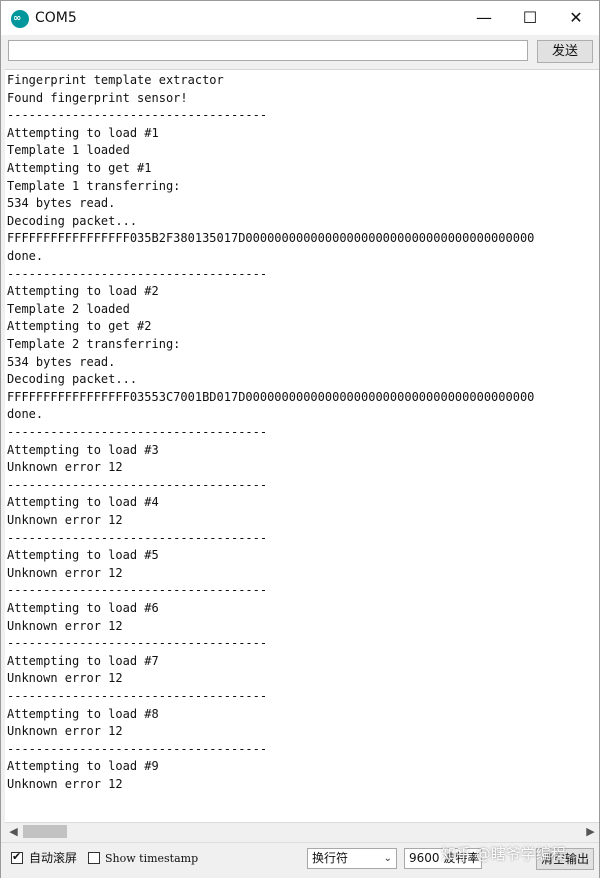 Image resolution: width=600 pixels, height=878 pixels. Describe the element at coordinates (45, 831) in the screenshot. I see `scrollbar-thumb` at that location.